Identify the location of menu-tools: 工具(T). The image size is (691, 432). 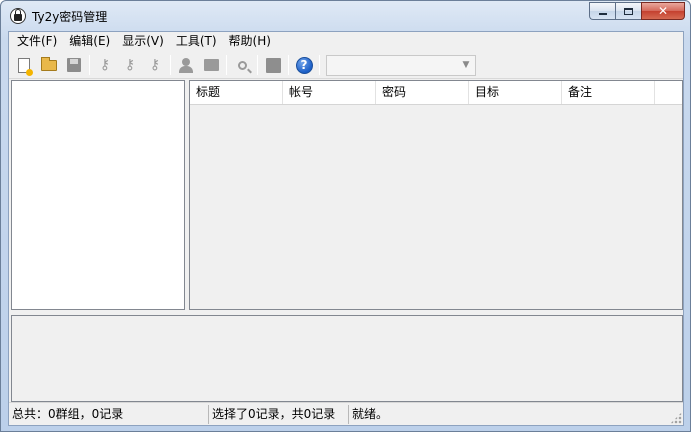
(196, 41).